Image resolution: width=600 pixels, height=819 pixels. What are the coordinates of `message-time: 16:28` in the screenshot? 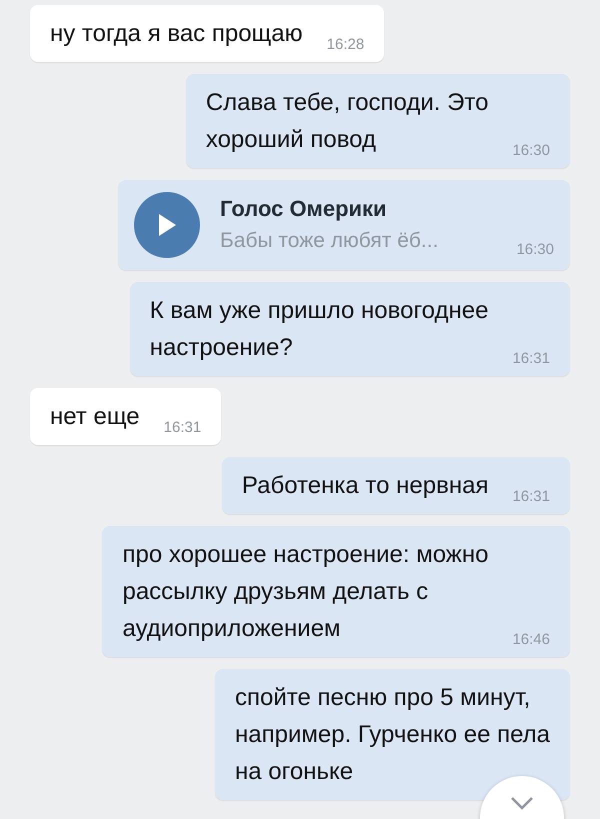 It's located at (345, 44).